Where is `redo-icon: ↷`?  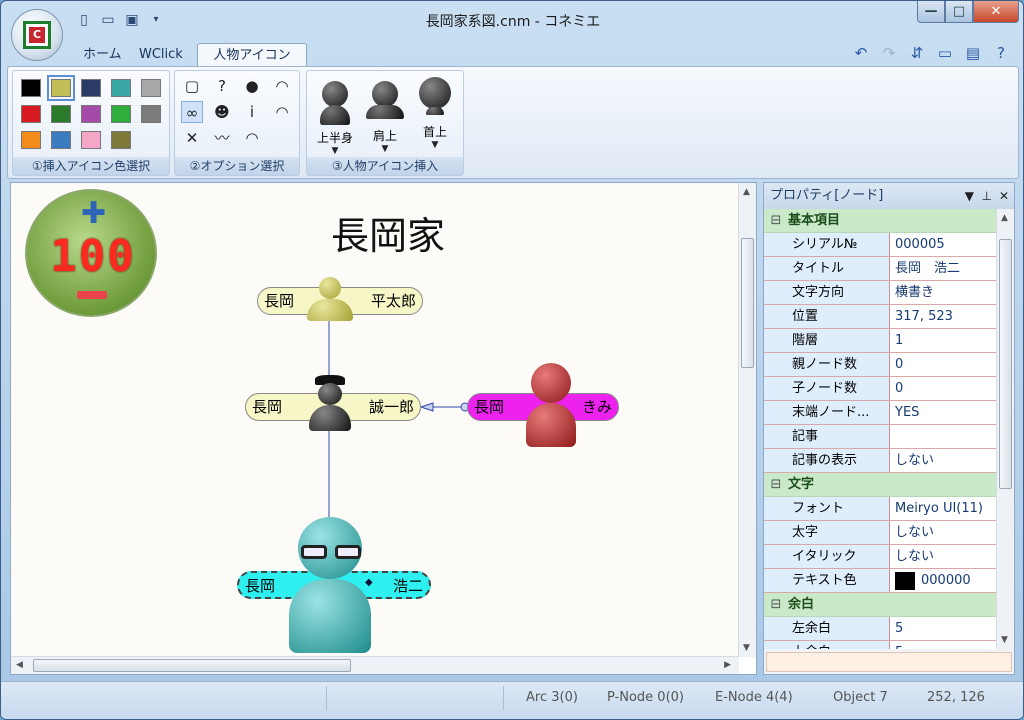 redo-icon: ↷ is located at coordinates (889, 53).